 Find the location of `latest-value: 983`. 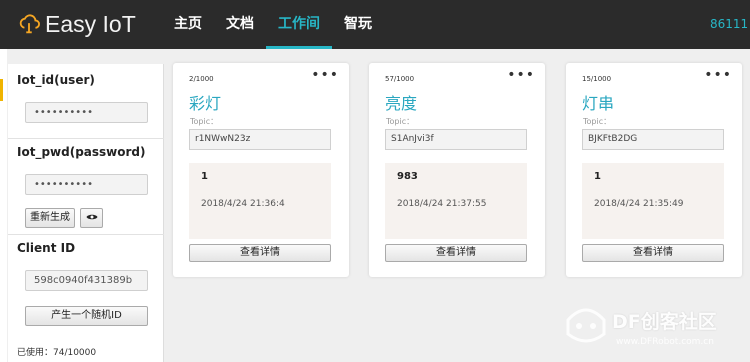

latest-value: 983 is located at coordinates (407, 176).